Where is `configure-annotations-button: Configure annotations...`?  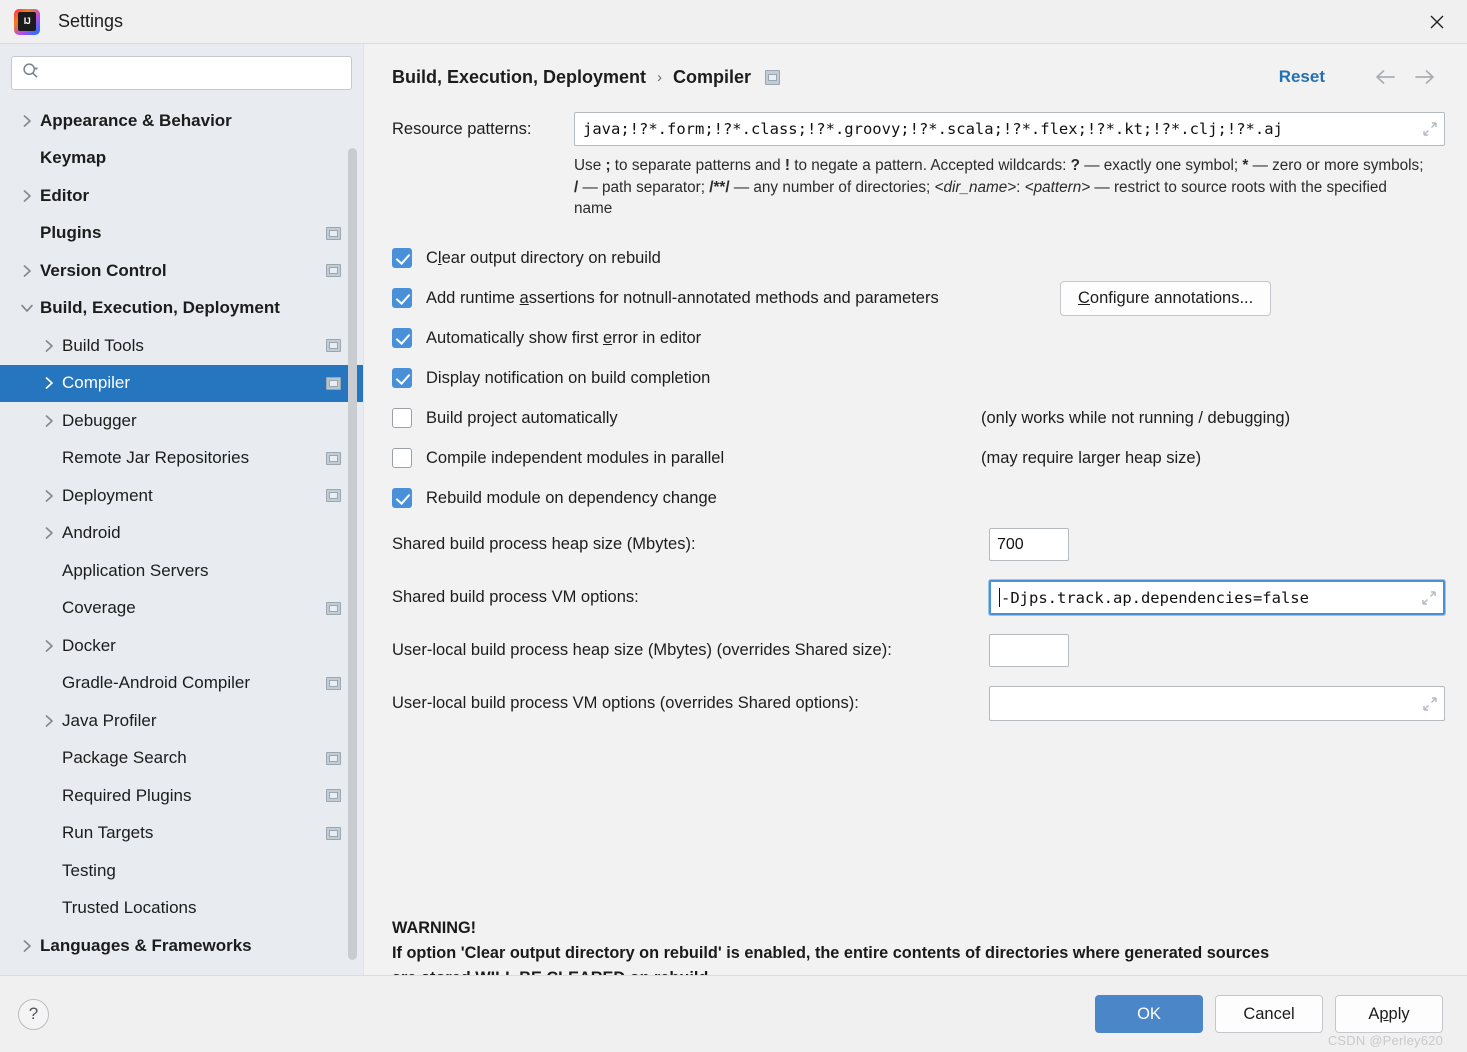 configure-annotations-button: Configure annotations... is located at coordinates (1166, 298).